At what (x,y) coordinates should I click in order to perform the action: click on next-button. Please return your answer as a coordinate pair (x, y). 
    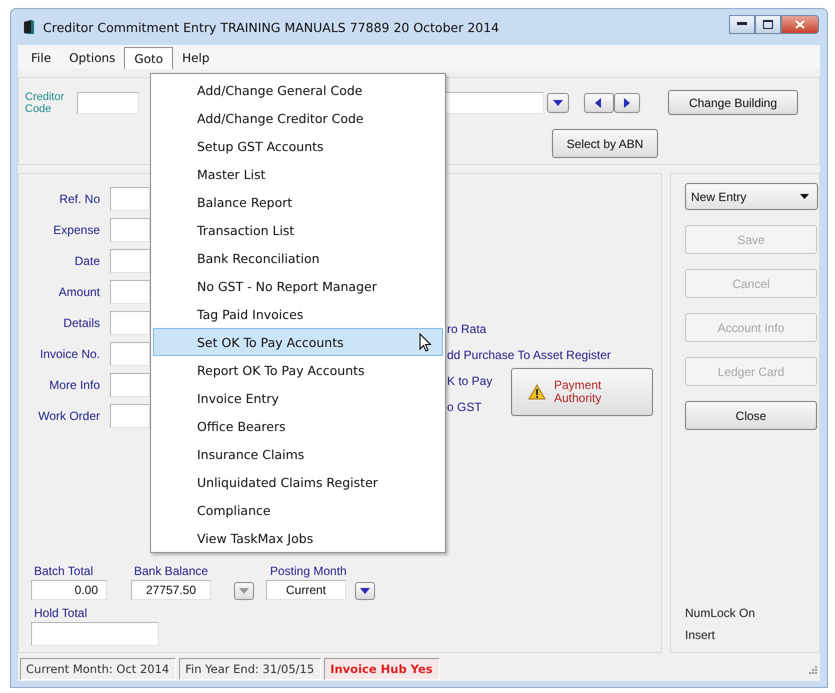
    Looking at the image, I should click on (627, 102).